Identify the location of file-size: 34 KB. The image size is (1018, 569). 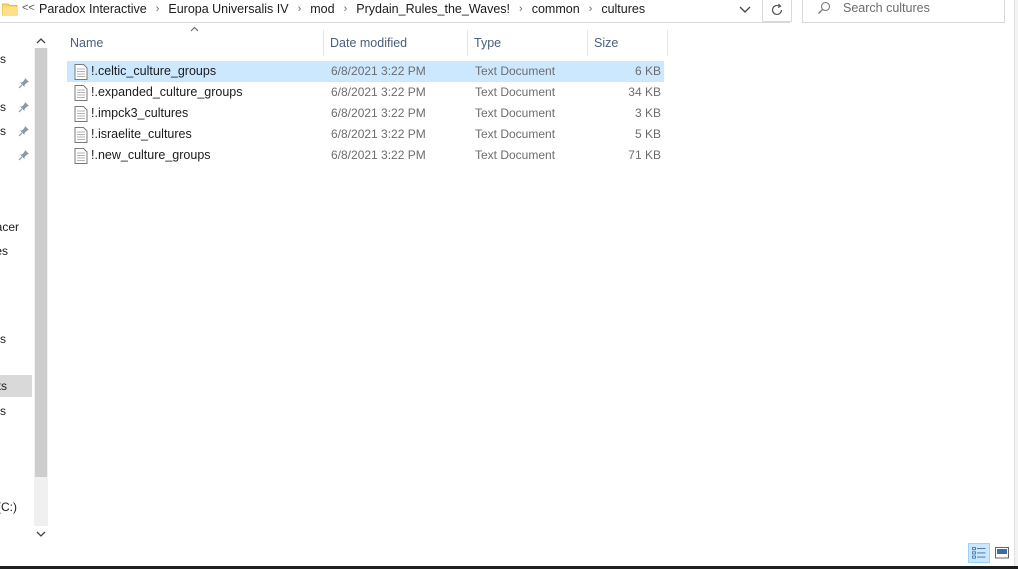
(644, 92).